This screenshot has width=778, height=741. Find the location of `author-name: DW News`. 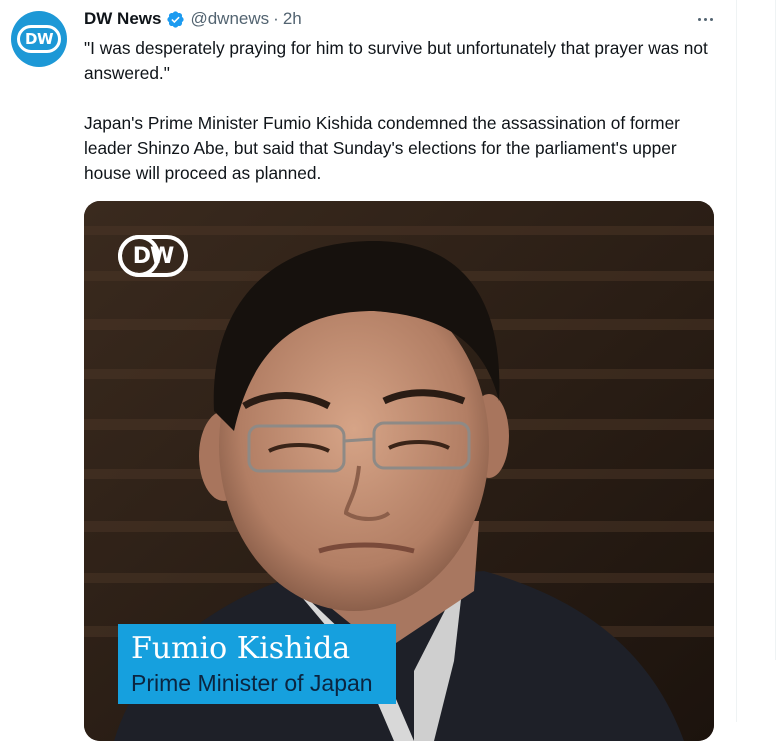

author-name: DW News is located at coordinates (122, 19).